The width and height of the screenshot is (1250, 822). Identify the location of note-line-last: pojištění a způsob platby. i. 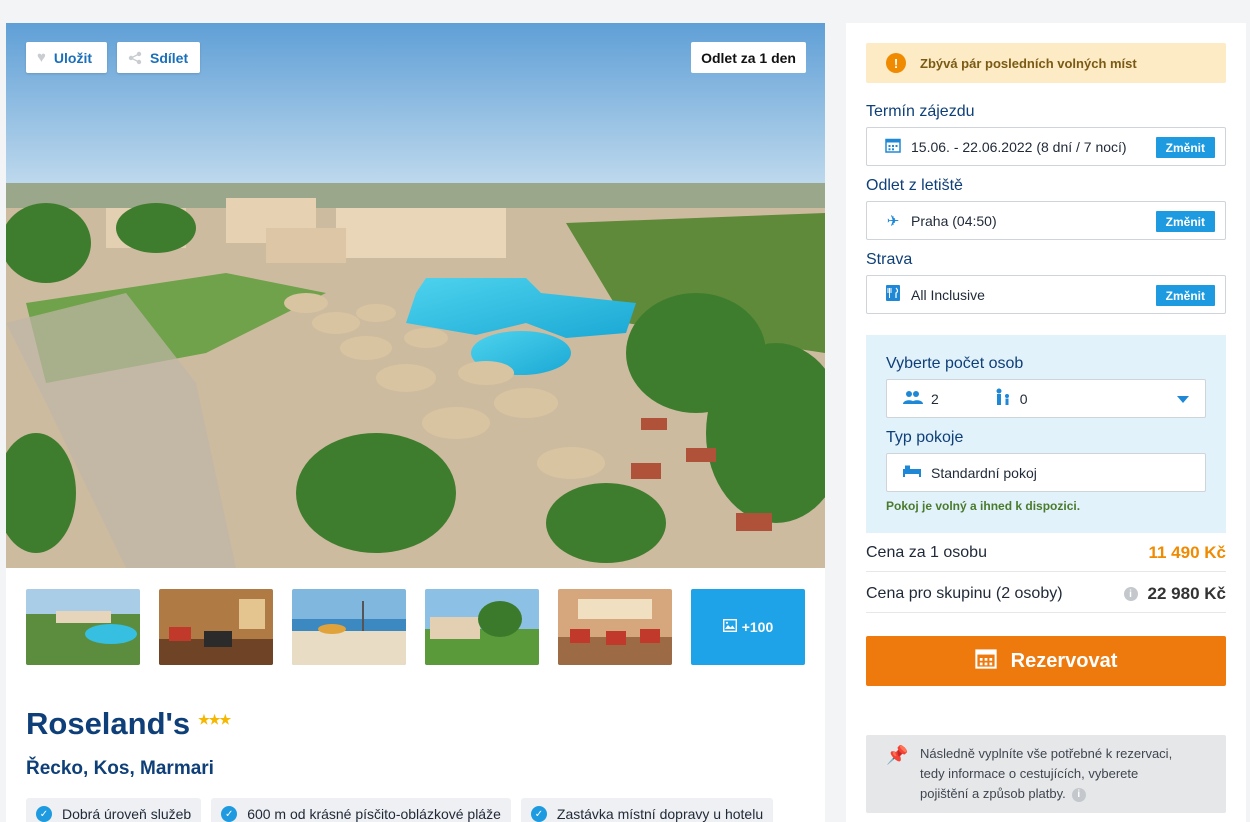
(1065, 794).